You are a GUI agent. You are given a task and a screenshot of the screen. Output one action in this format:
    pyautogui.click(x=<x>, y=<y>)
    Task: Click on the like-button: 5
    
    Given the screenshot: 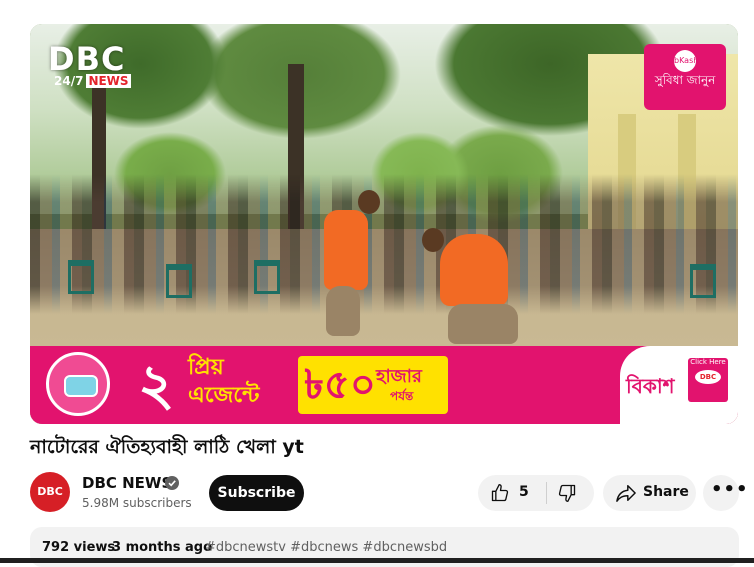 What is the action you would take?
    pyautogui.click(x=512, y=493)
    